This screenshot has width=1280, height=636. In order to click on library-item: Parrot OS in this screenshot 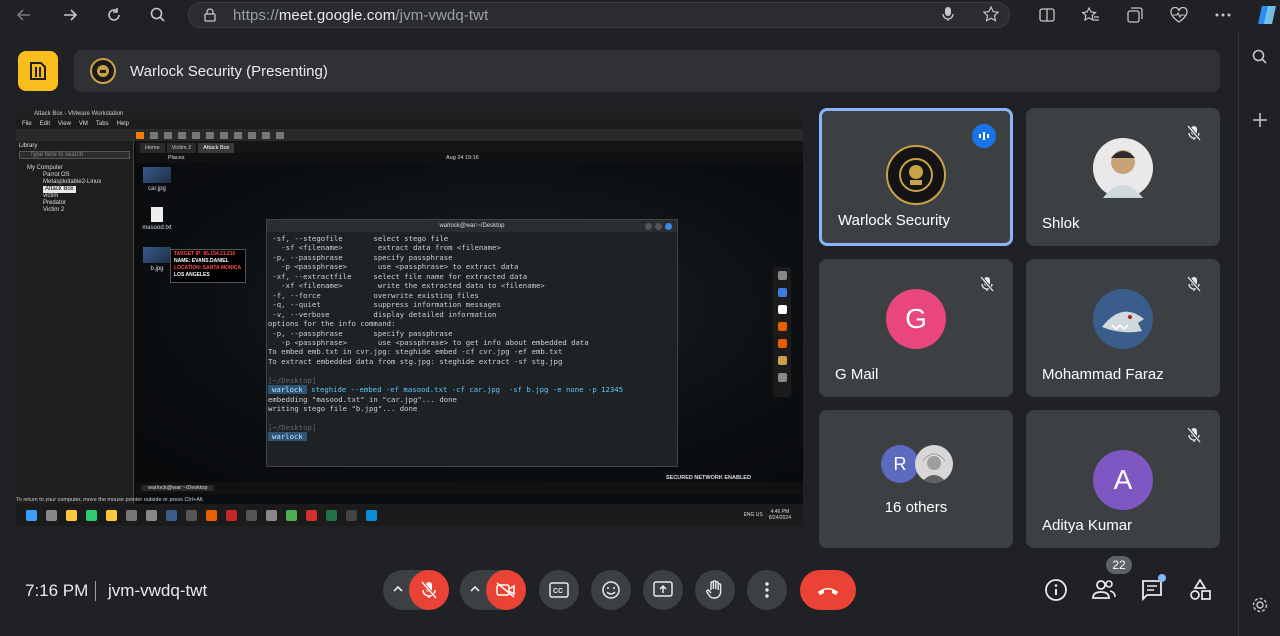, I will do `click(74, 175)`.